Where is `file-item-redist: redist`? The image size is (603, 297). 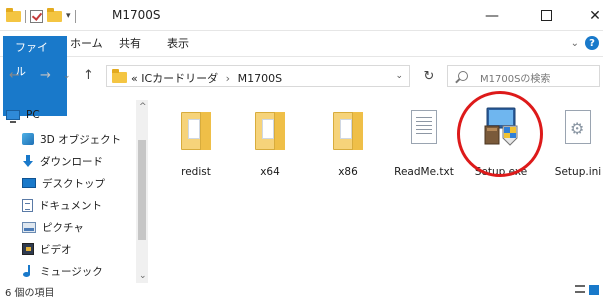
file-item-redist: redist is located at coordinates (196, 144).